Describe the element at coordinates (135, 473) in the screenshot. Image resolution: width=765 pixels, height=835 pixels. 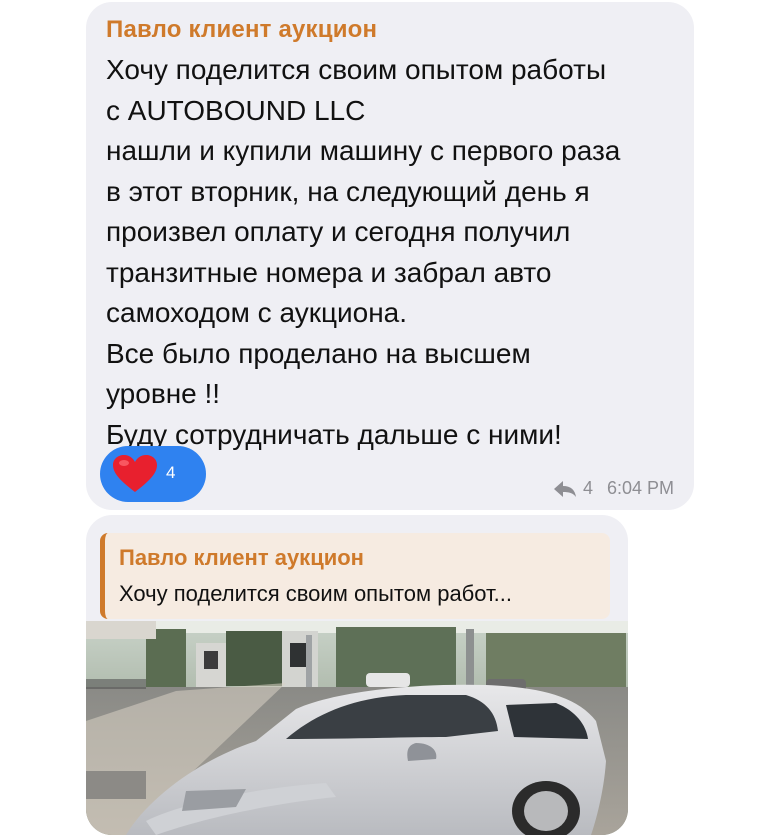
I see `heart-icon` at that location.